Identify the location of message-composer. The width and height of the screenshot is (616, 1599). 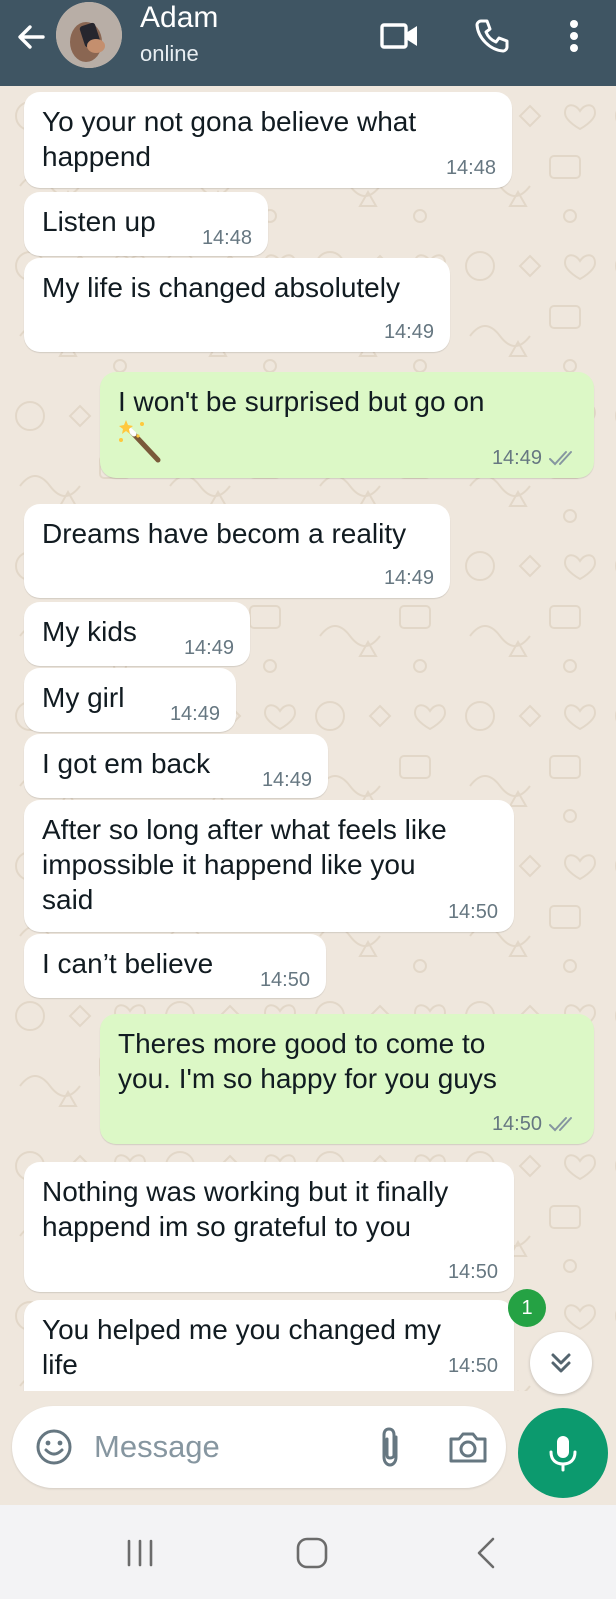
(259, 1447).